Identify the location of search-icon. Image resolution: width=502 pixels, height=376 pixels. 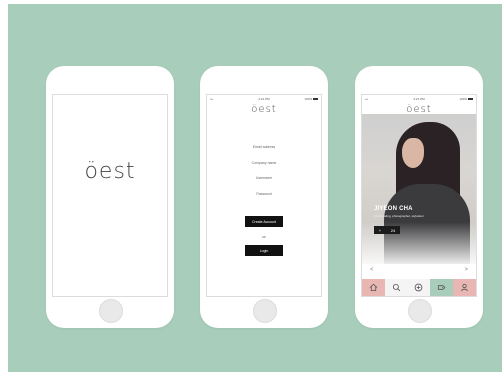
(396, 287).